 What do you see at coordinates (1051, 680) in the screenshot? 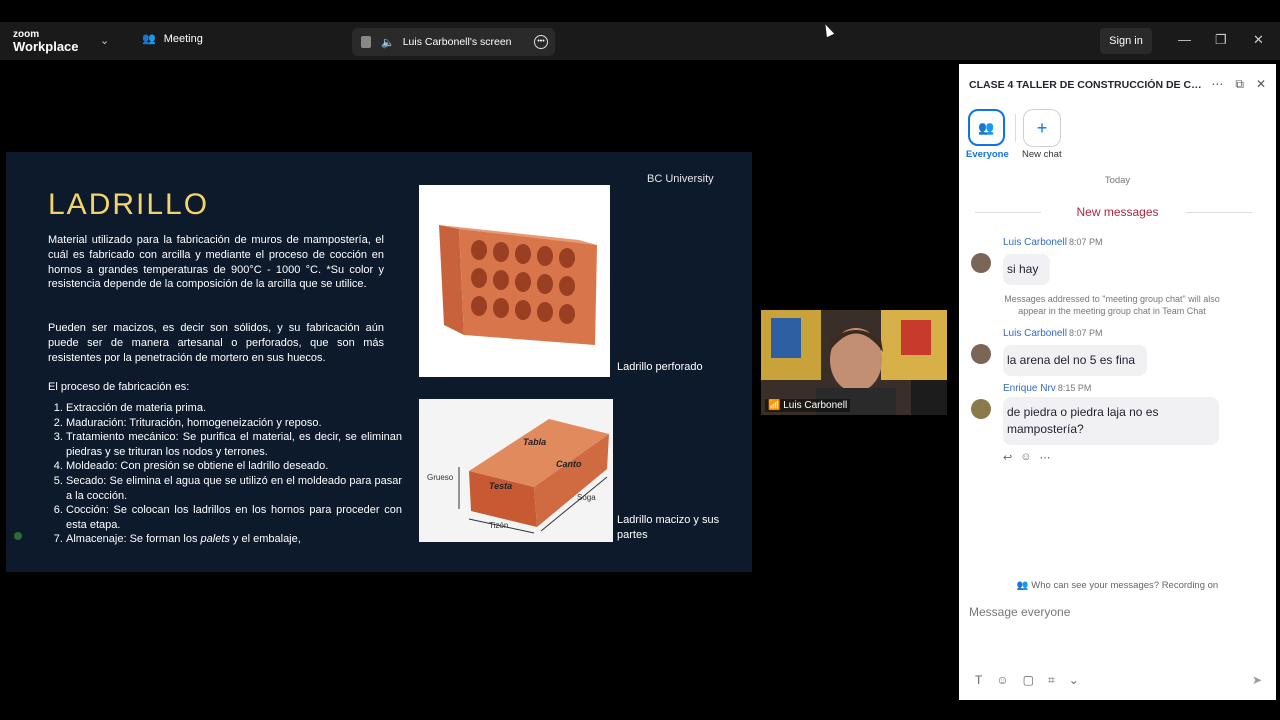
I see `screenshot-icon: ⌗` at bounding box center [1051, 680].